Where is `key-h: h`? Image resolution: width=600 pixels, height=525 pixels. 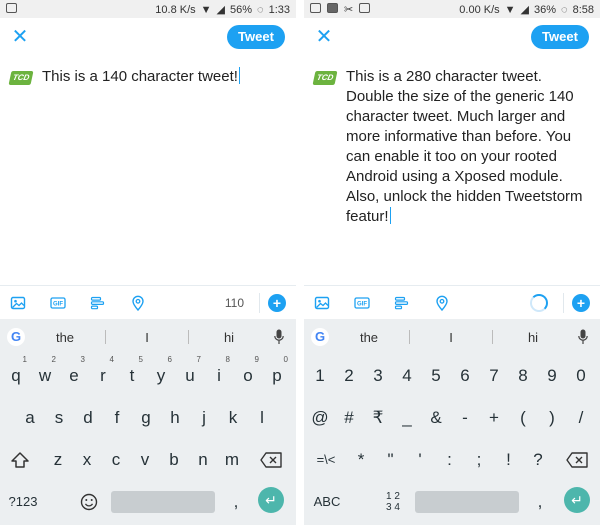
key-h: h is located at coordinates (175, 418).